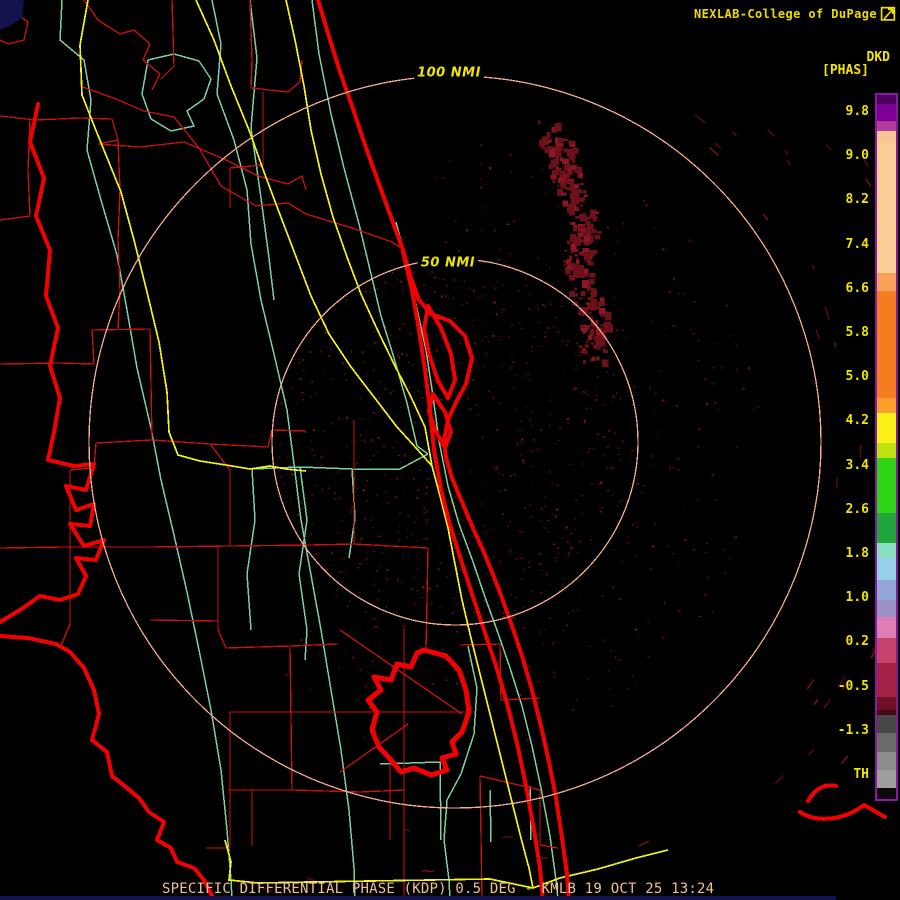  Describe the element at coordinates (888, 13) in the screenshot. I see `box-diagonal-arrow-icon` at that location.